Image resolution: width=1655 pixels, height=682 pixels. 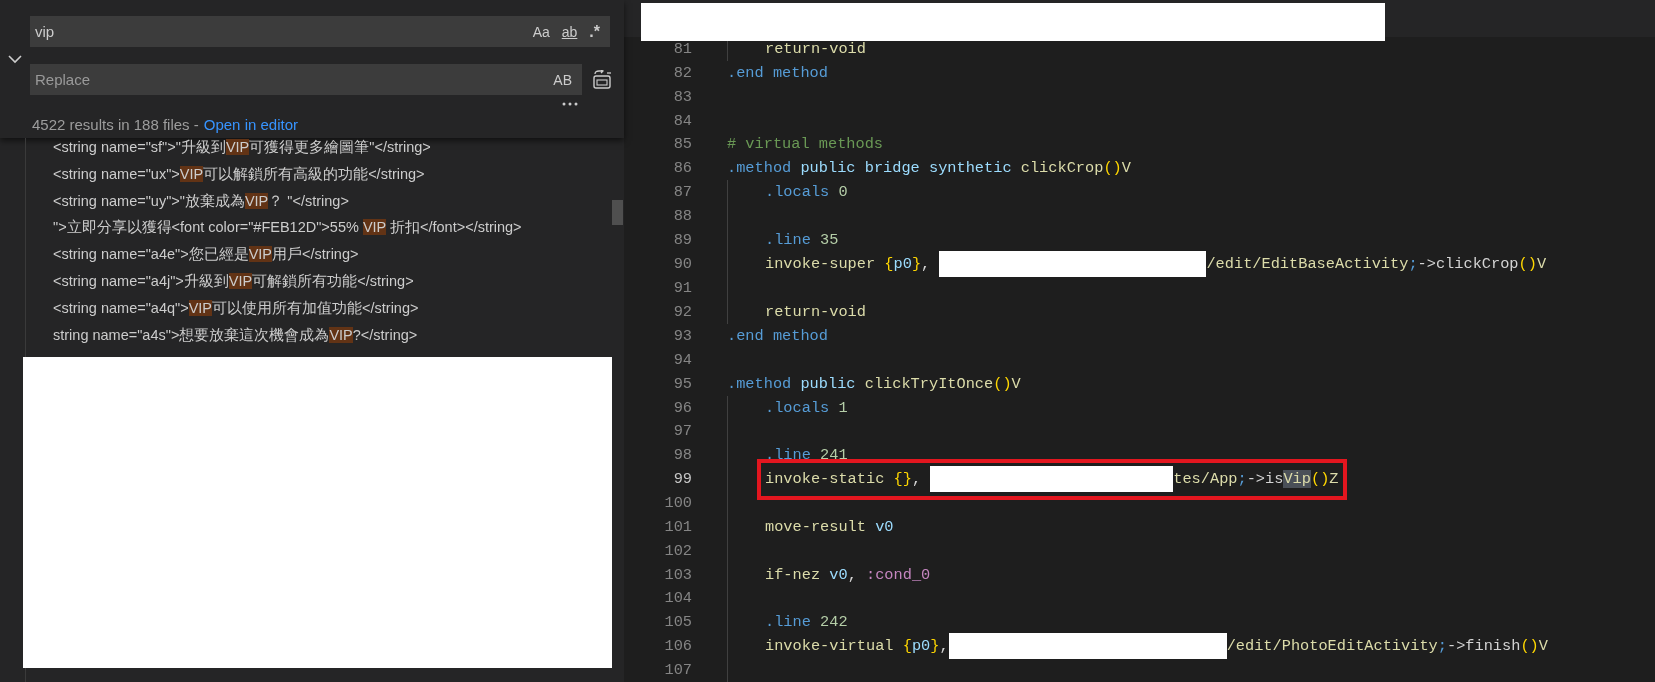 What do you see at coordinates (682, 264) in the screenshot?
I see `line-number: 90` at bounding box center [682, 264].